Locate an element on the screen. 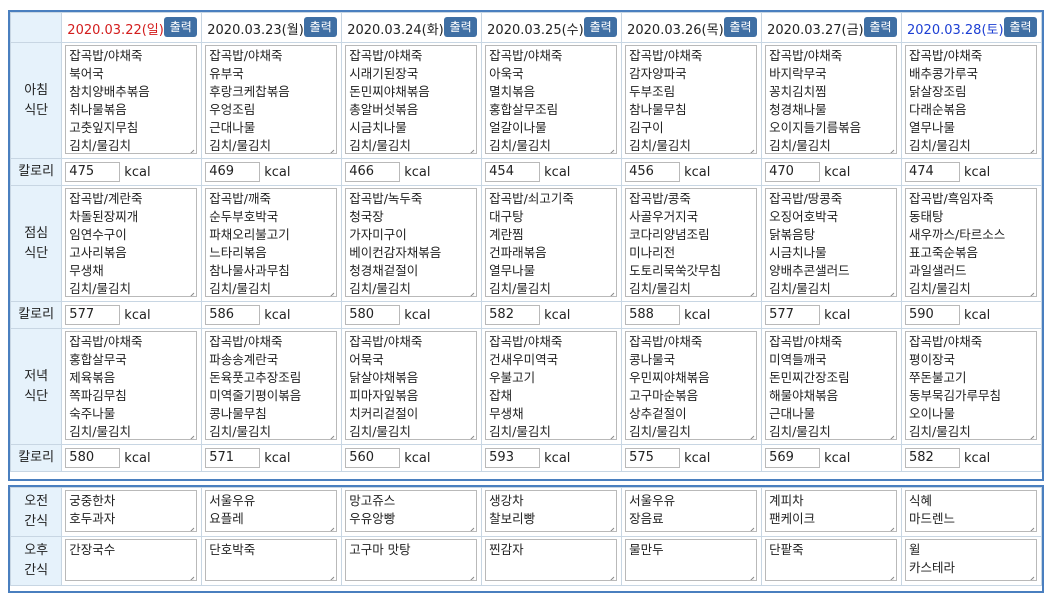  am-snack-textarea: 궁중한차 호두과자 is located at coordinates (131, 511).